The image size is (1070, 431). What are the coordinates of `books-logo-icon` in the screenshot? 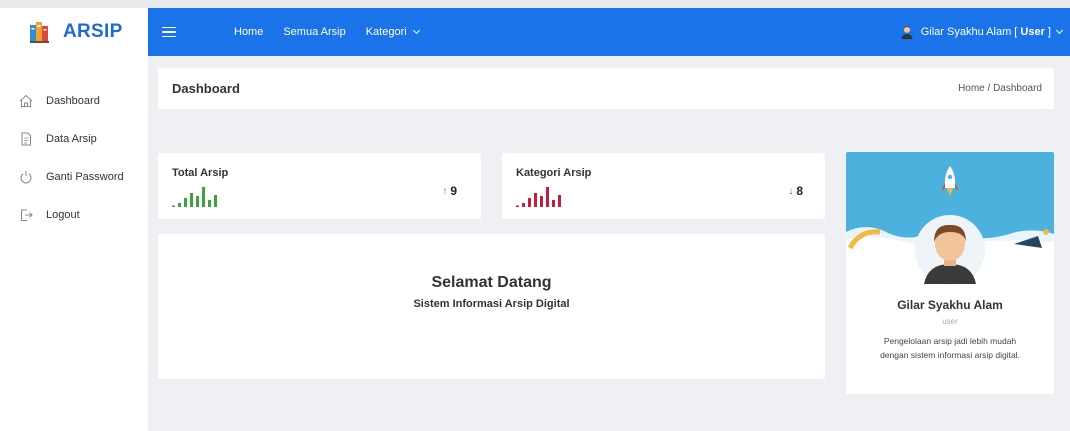 It's located at (40, 32).